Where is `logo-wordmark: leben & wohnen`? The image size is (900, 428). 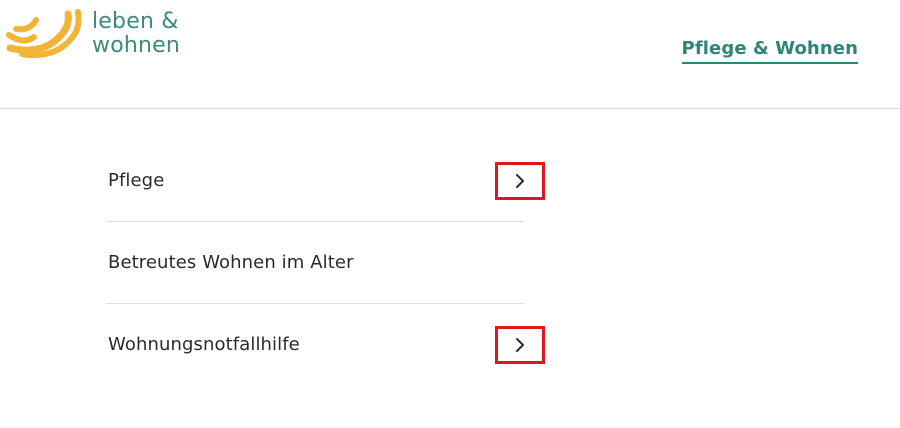
logo-wordmark: leben & wohnen is located at coordinates (136, 34).